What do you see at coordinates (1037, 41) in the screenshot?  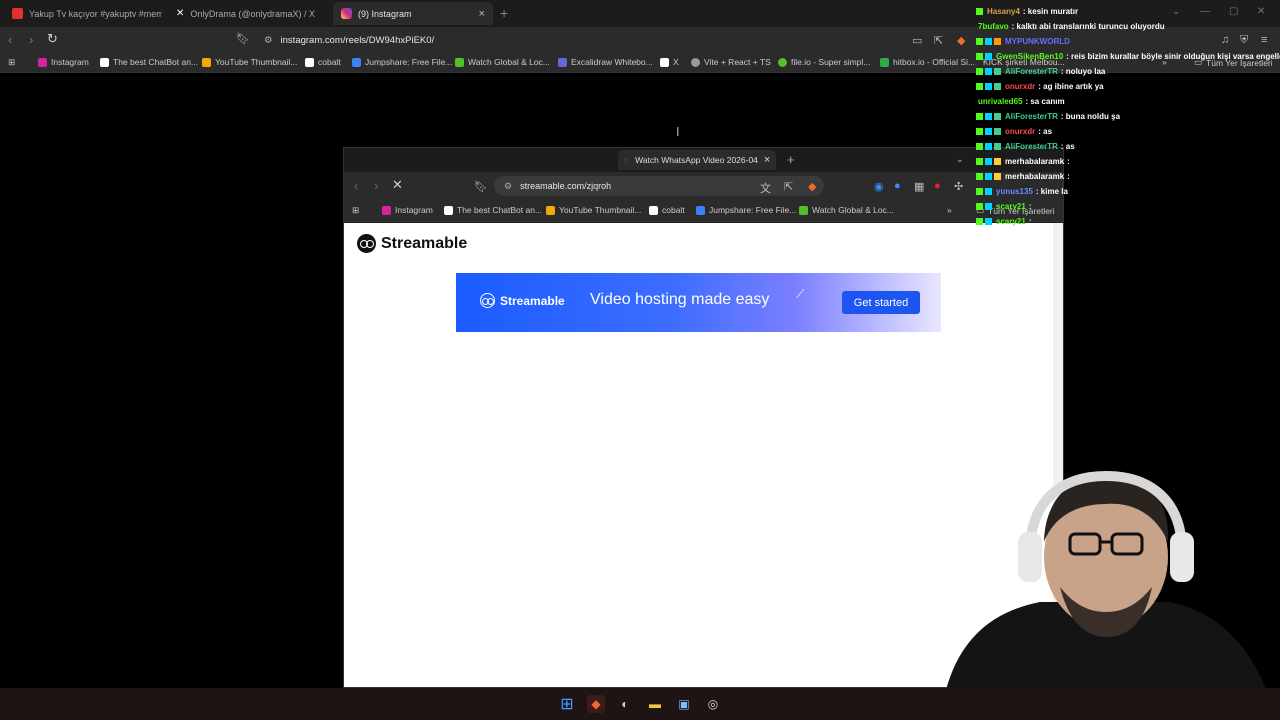 I see `chat-username: MYPUNKWORLD` at bounding box center [1037, 41].